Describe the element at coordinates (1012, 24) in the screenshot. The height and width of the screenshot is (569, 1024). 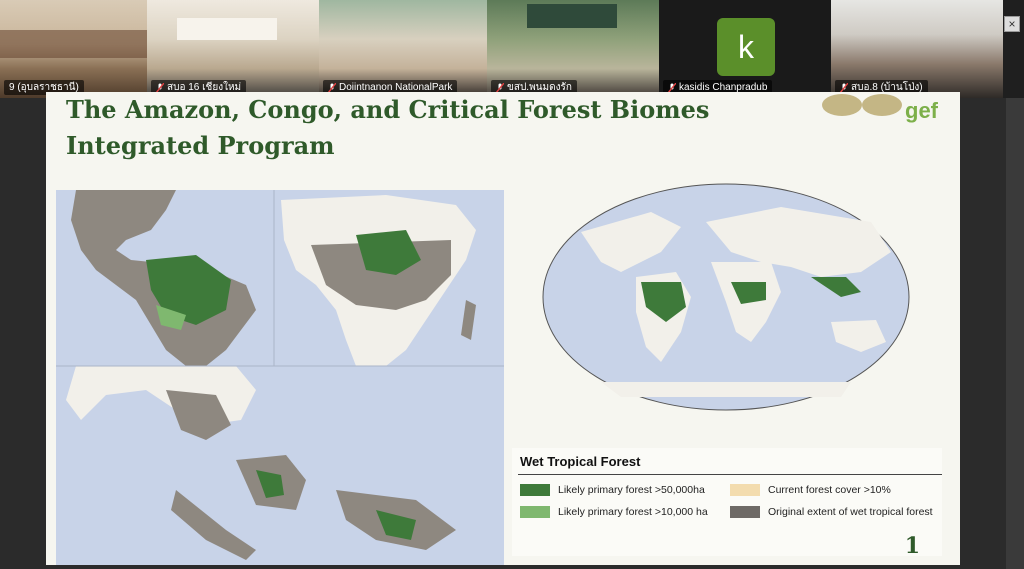
I see `close-icon: ×` at that location.